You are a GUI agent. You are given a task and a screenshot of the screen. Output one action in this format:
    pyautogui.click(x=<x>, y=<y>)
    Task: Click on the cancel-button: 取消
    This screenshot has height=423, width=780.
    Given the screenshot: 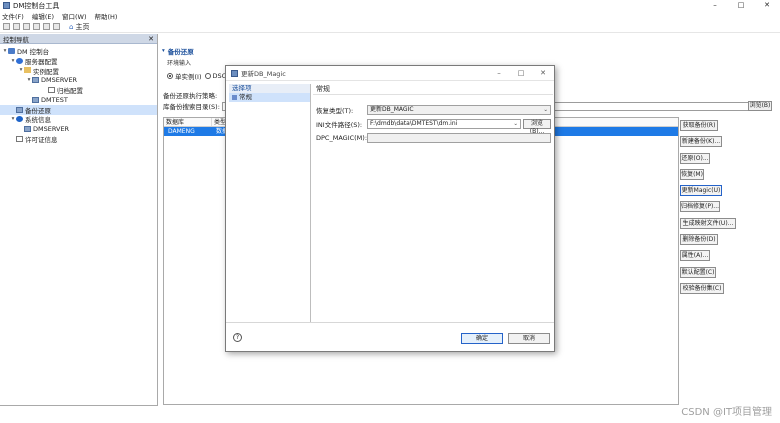 What is the action you would take?
    pyautogui.click(x=529, y=338)
    